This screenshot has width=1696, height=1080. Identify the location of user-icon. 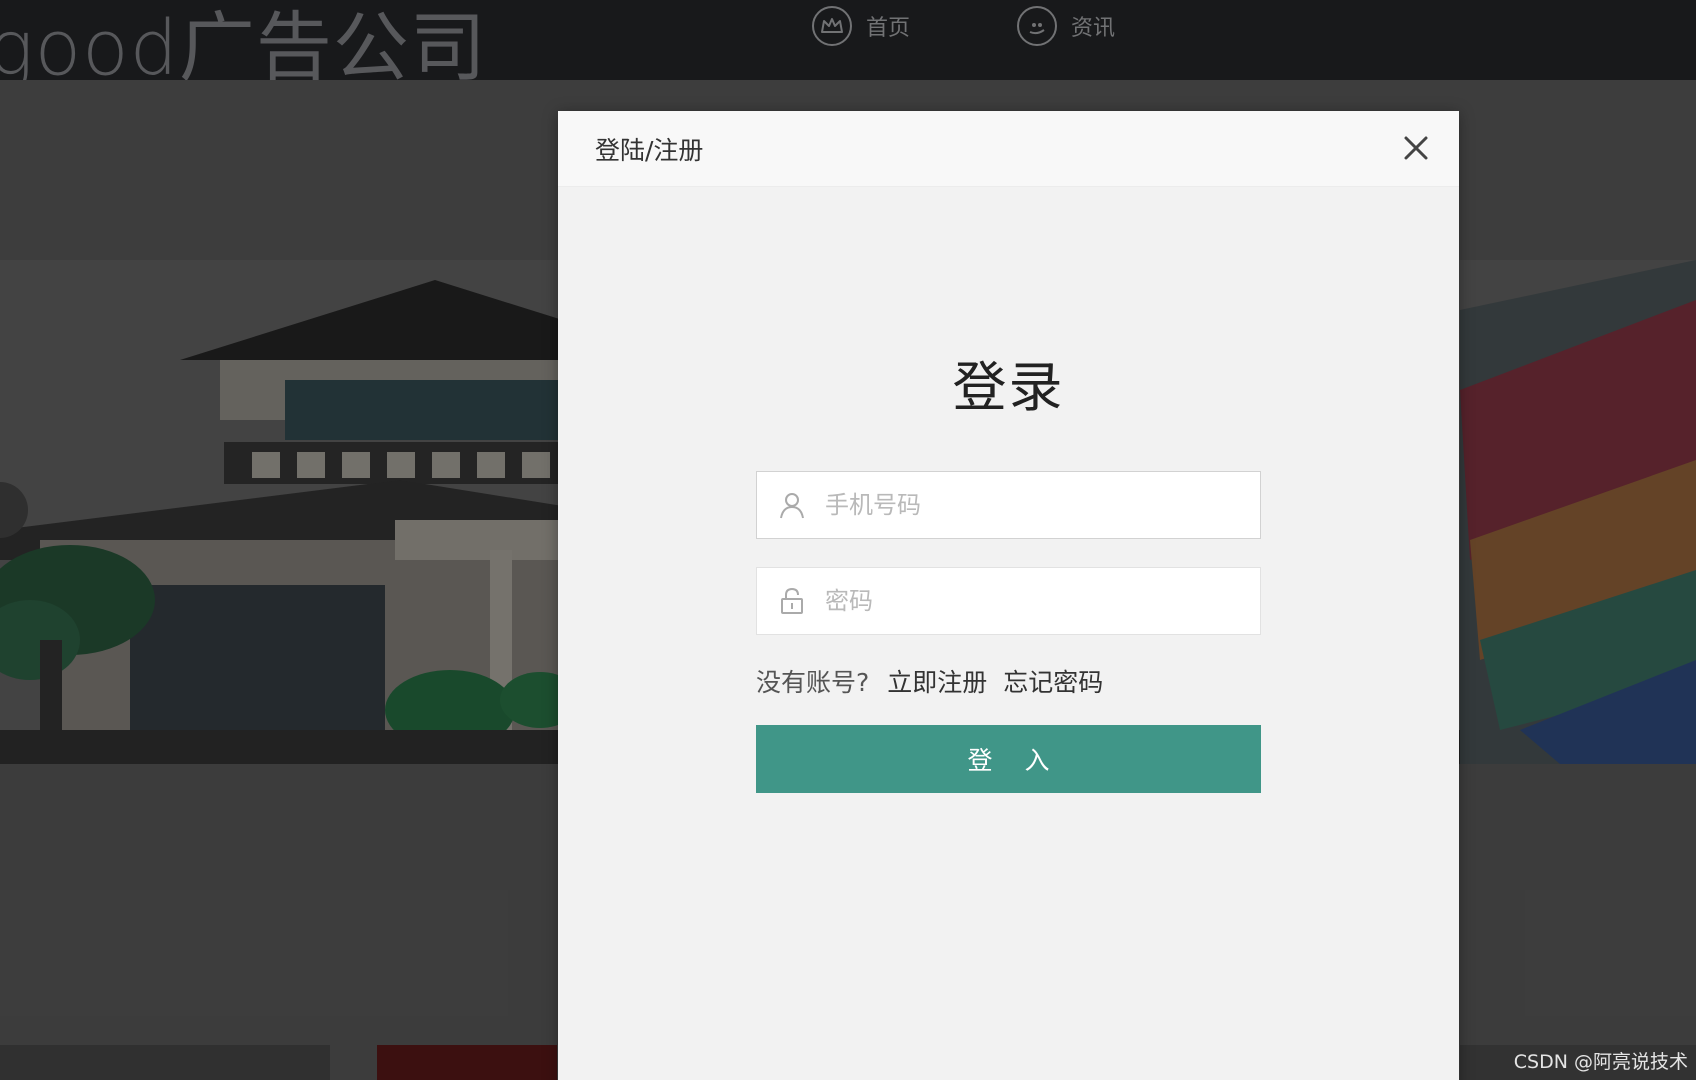
(792, 505).